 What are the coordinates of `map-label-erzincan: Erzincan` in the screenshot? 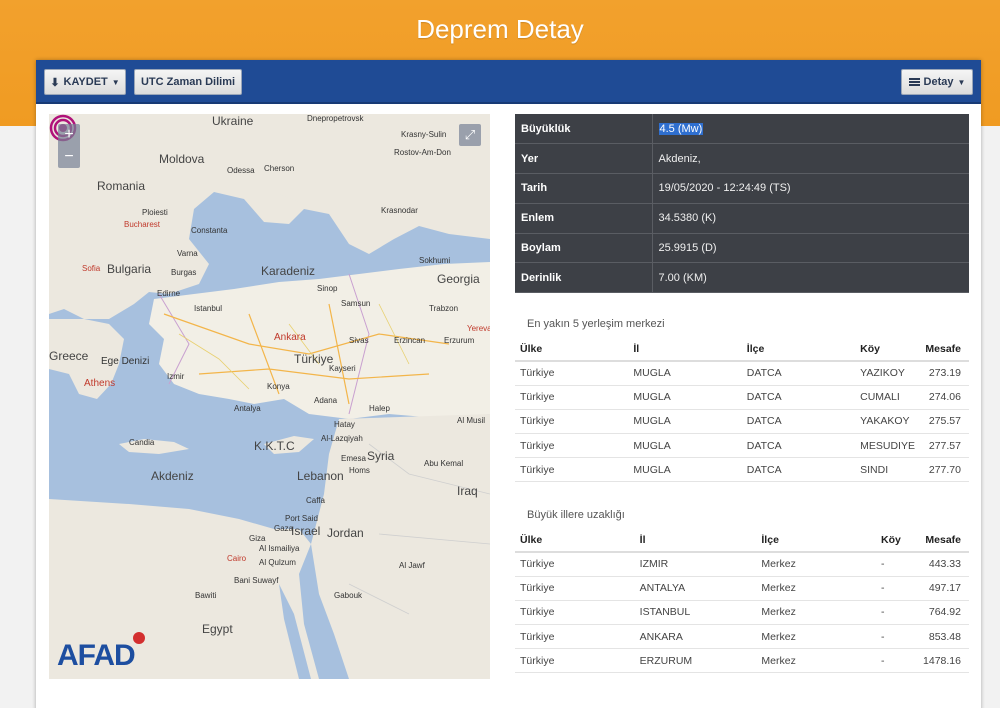 It's located at (410, 340).